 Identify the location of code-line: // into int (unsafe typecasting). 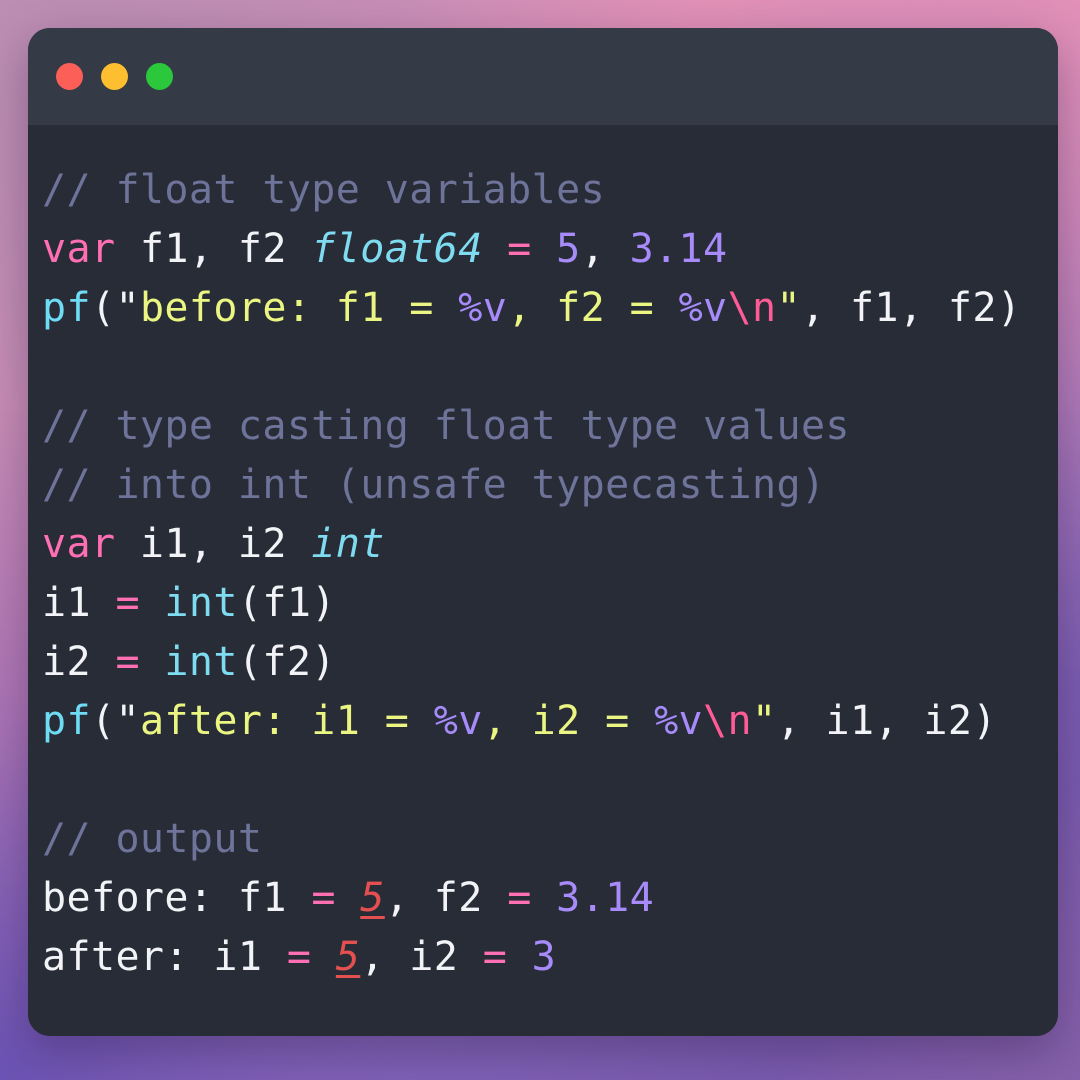
(550, 485).